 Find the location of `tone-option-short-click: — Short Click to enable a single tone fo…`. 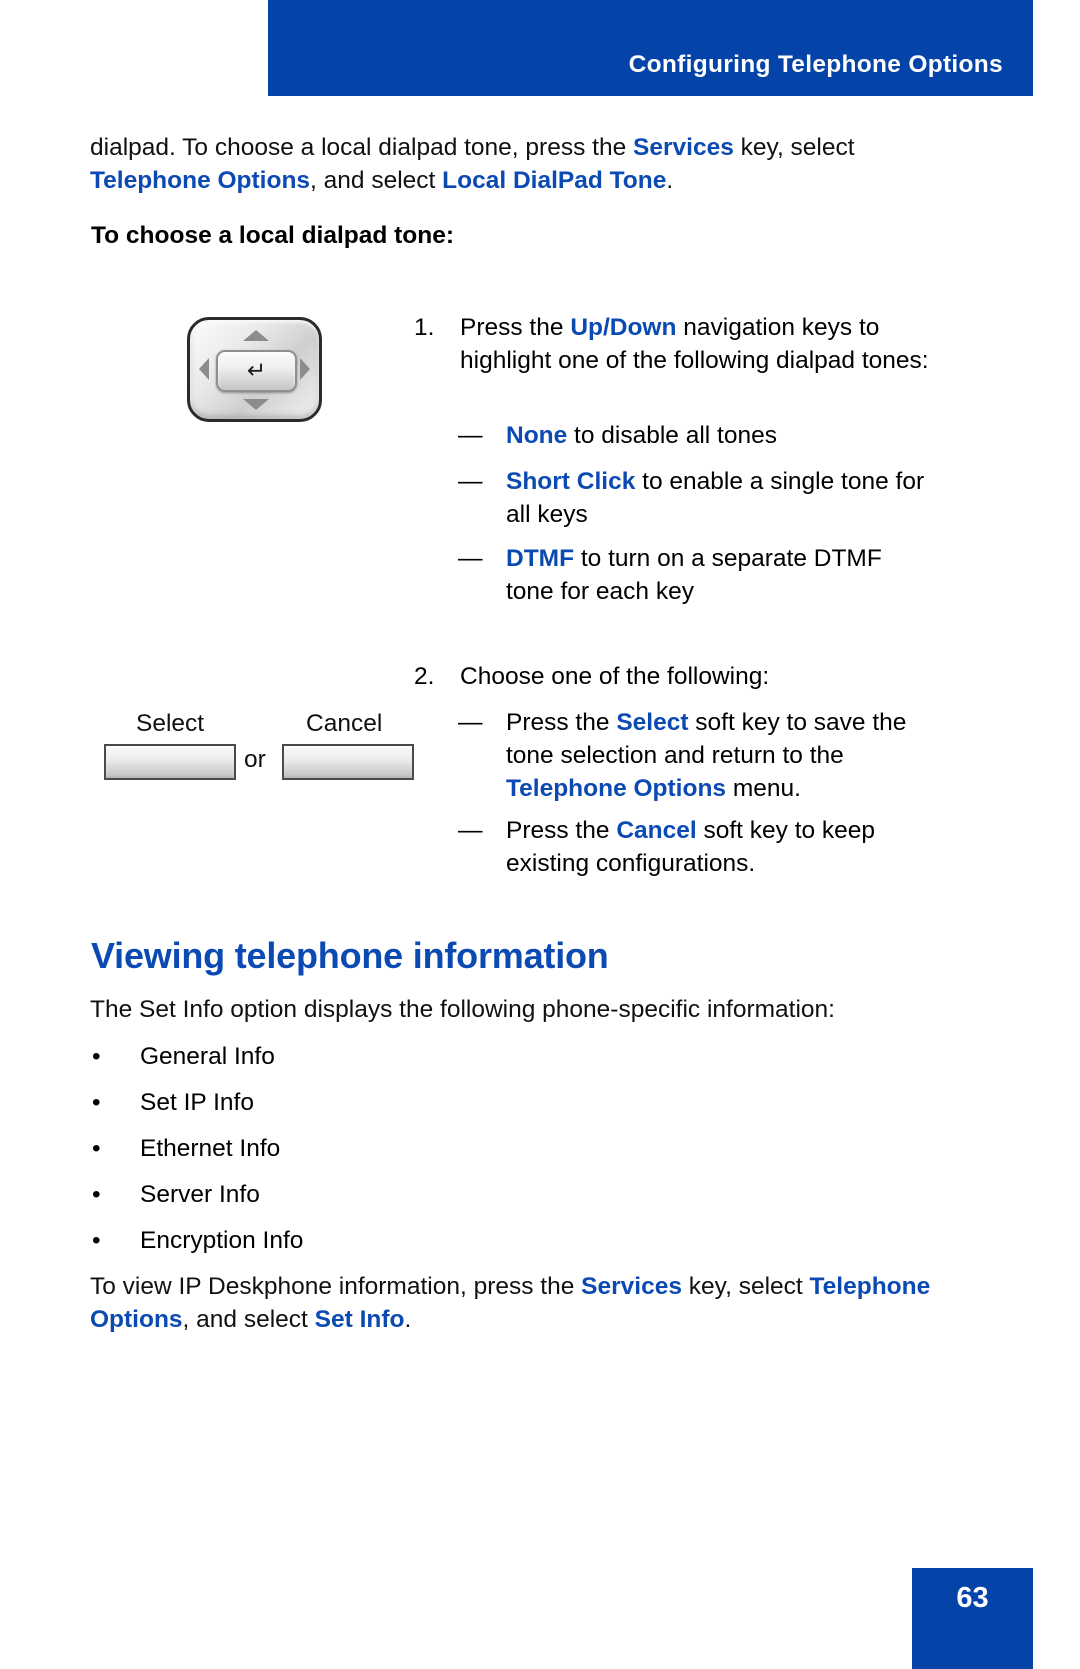

tone-option-short-click: — Short Click to enable a single tone fo… is located at coordinates (698, 498).